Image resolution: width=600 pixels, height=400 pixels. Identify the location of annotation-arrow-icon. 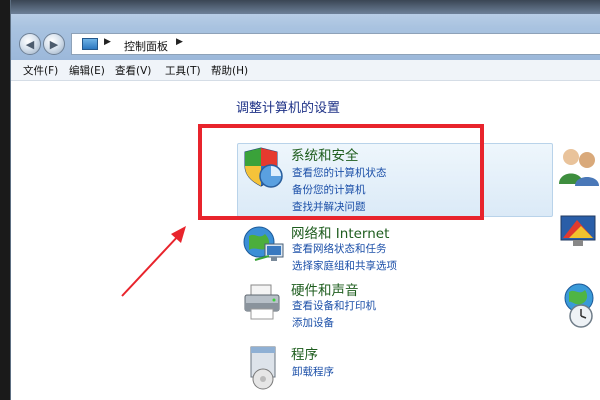
(153, 261).